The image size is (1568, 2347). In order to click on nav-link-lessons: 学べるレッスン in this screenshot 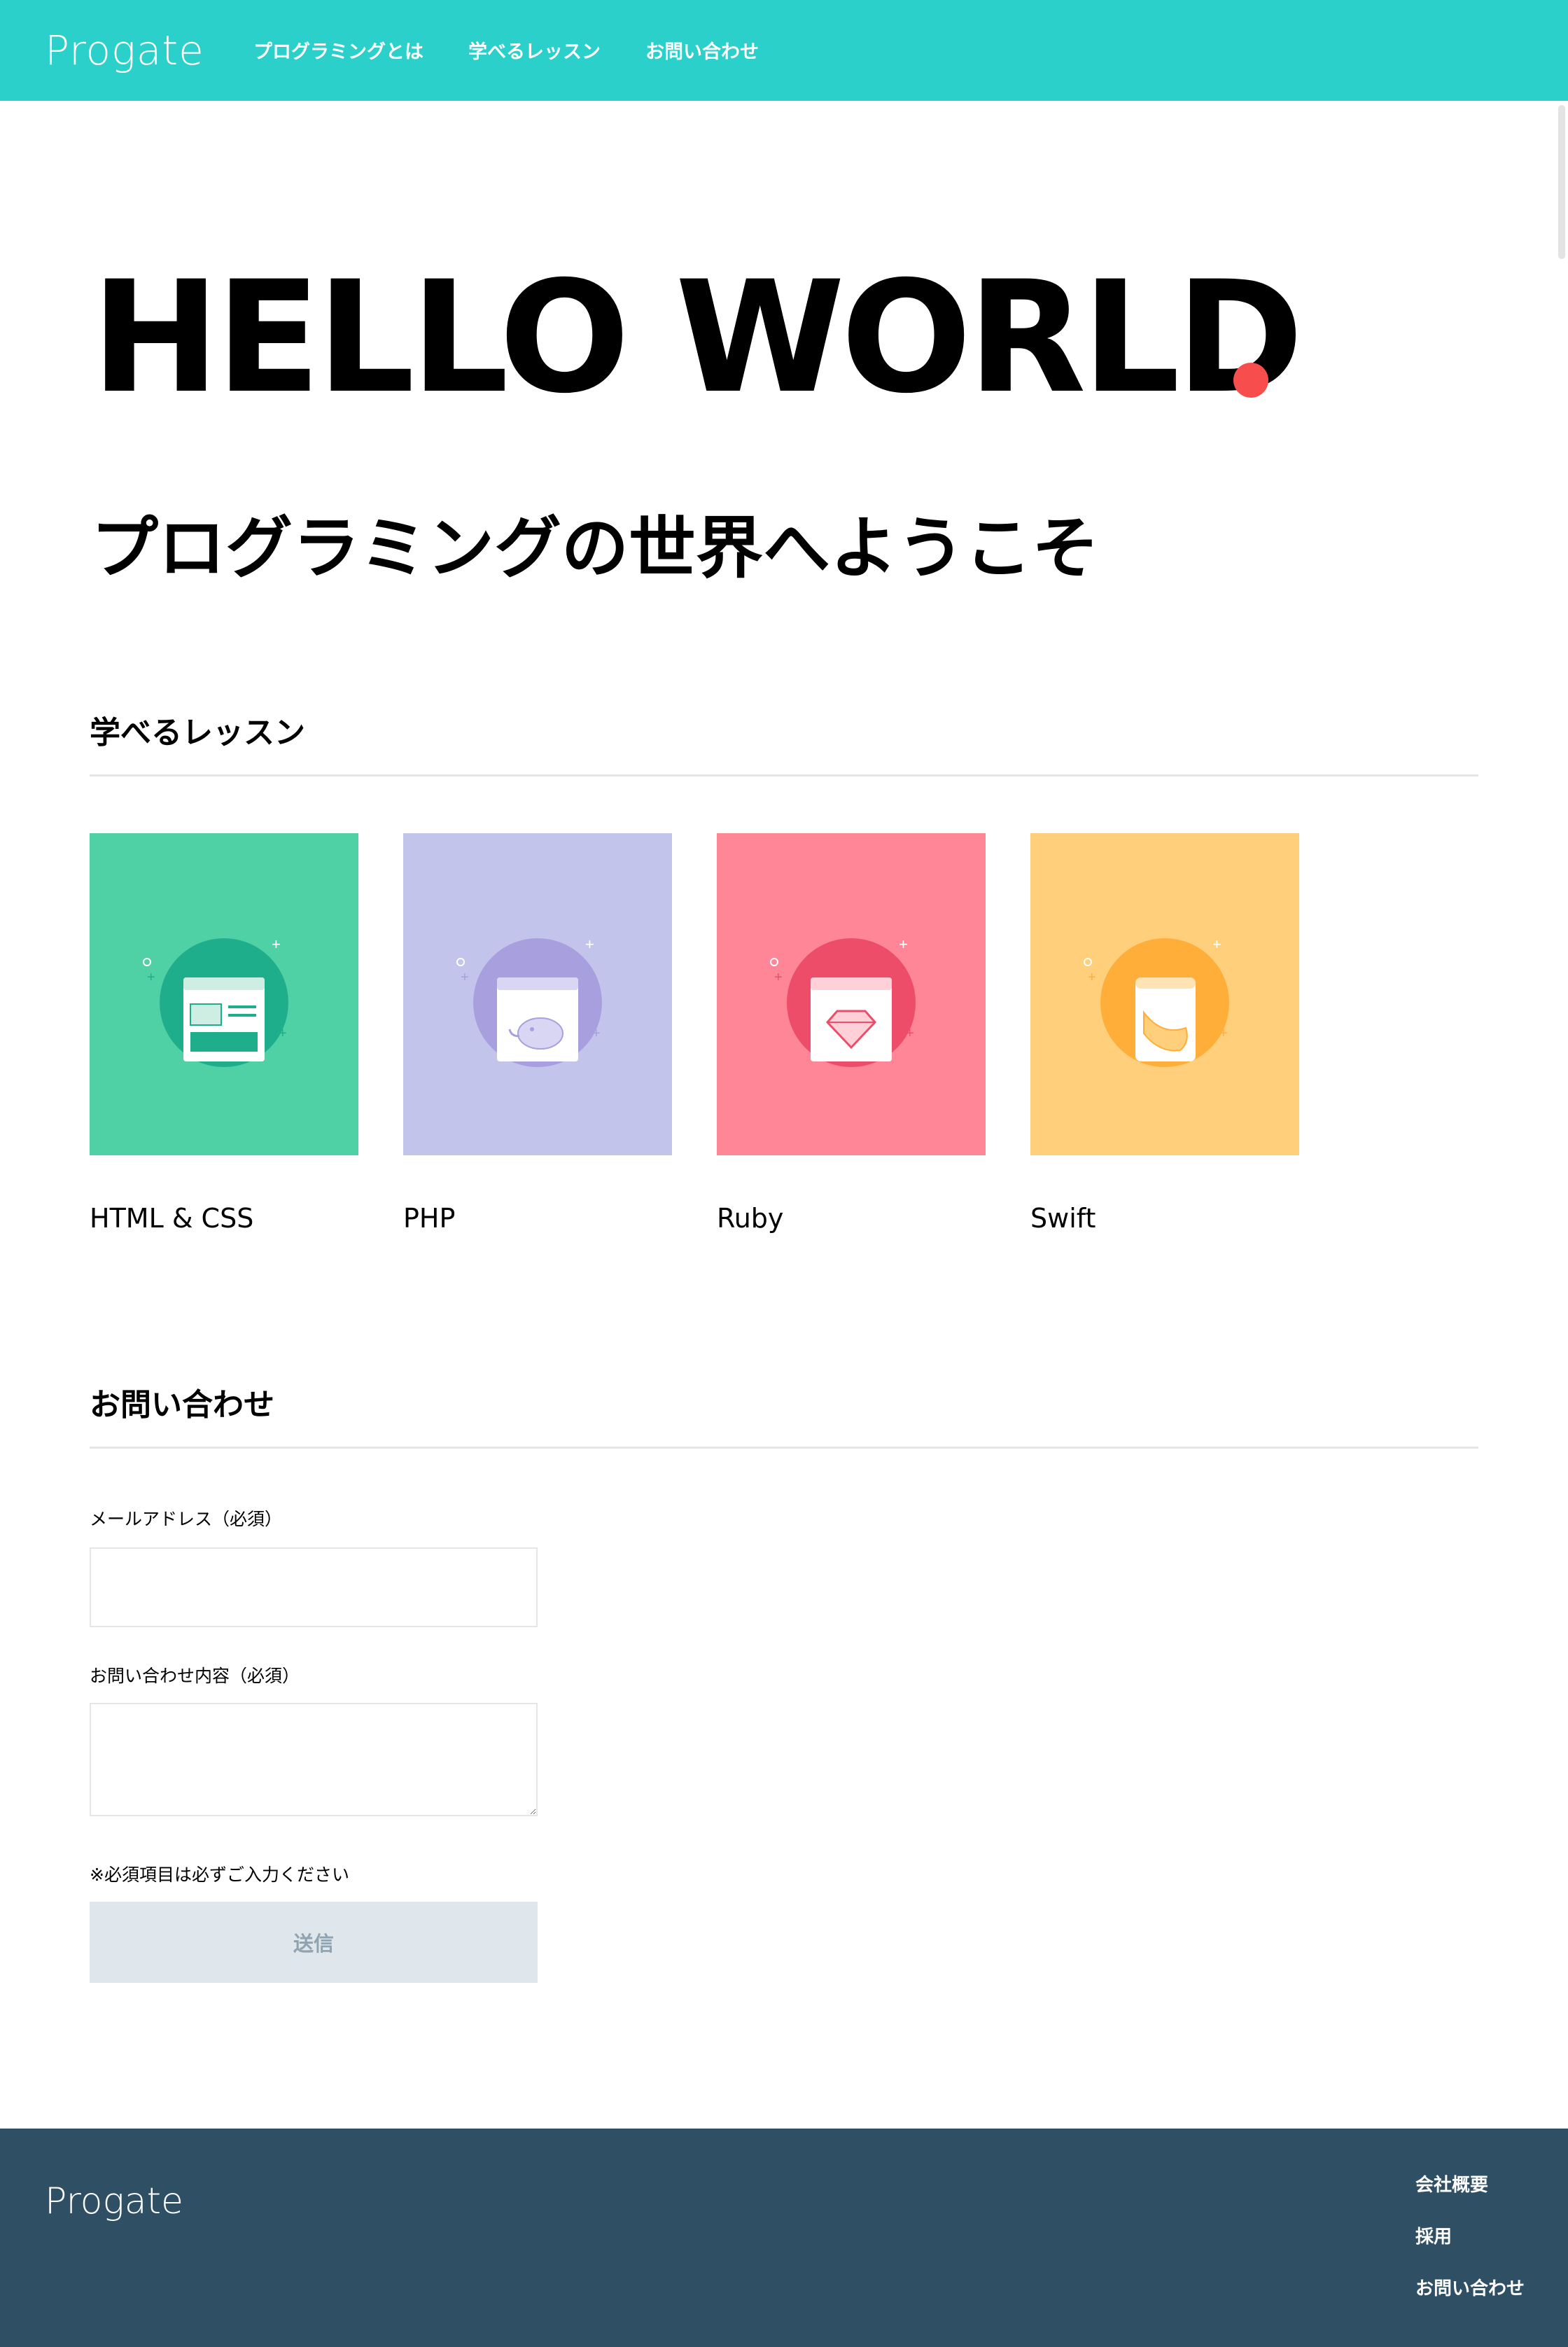, I will do `click(534, 50)`.